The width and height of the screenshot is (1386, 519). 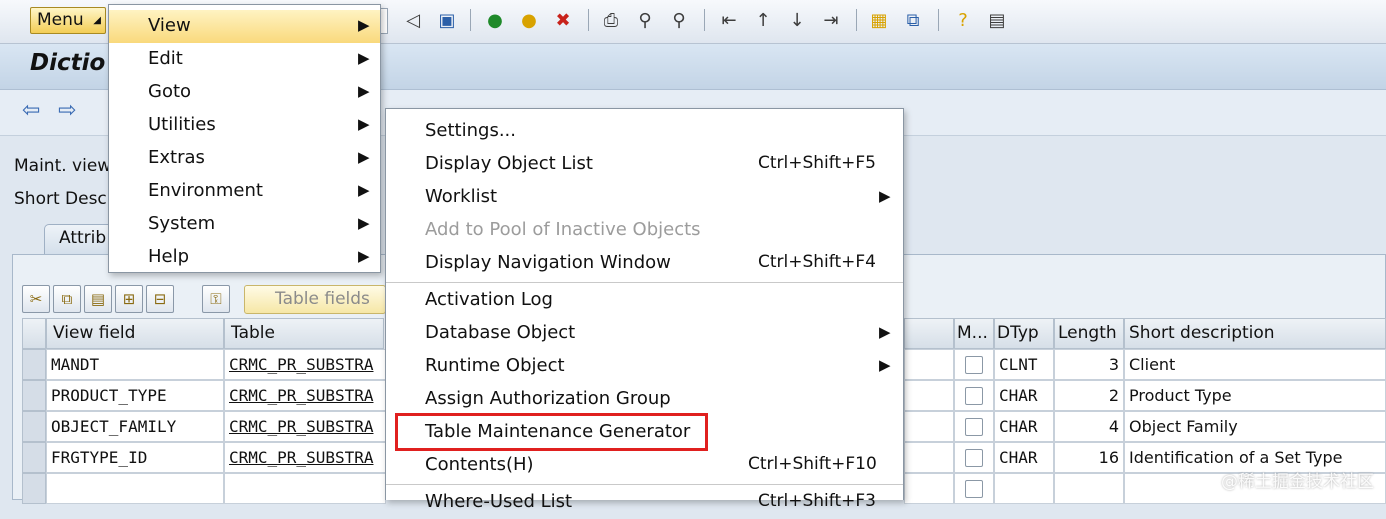 I want to click on arrow-right-icon: ⇨, so click(x=67, y=110).